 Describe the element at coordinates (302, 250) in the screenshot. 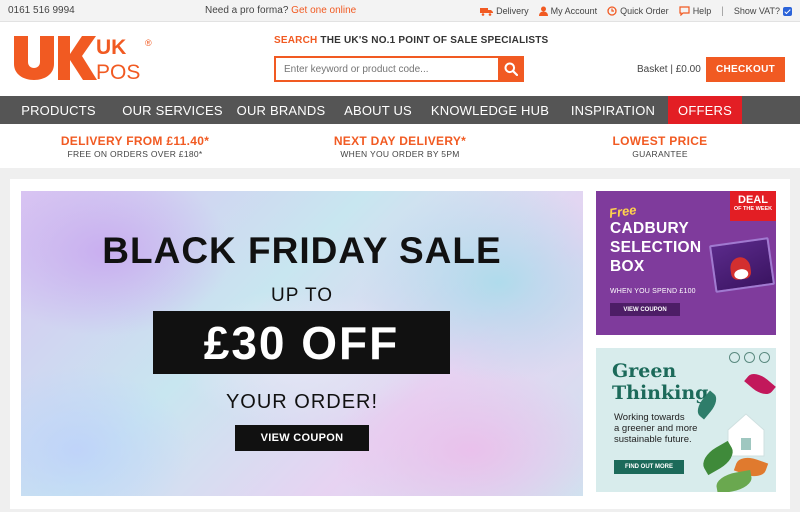

I see `hero-headline: BLACK FRIDAY SALE` at that location.